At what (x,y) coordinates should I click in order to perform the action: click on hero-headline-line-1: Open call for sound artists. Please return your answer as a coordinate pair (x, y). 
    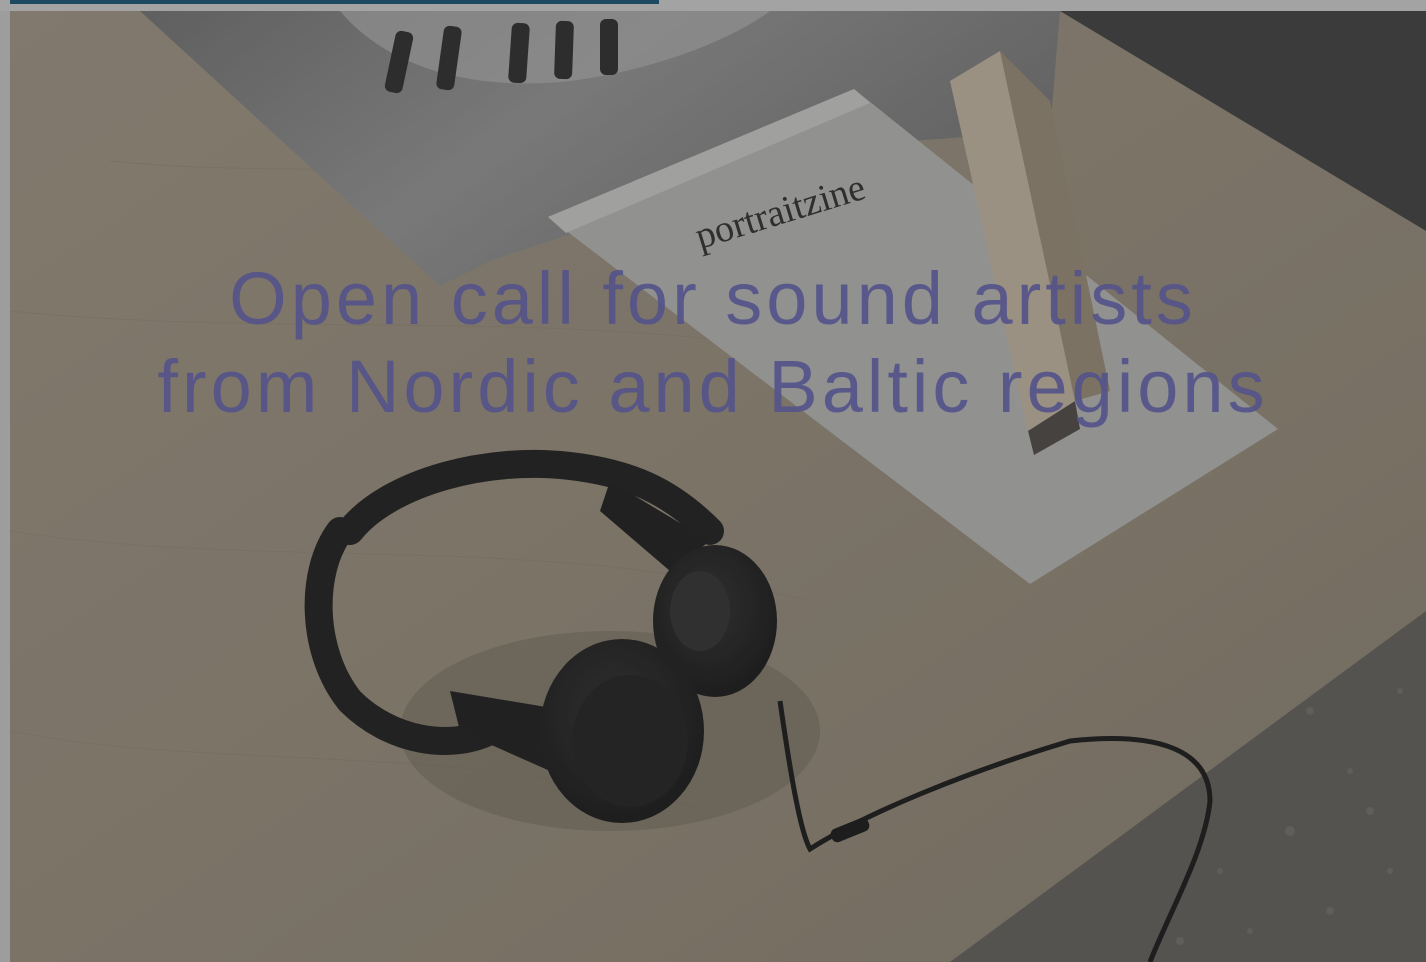
    Looking at the image, I should click on (713, 298).